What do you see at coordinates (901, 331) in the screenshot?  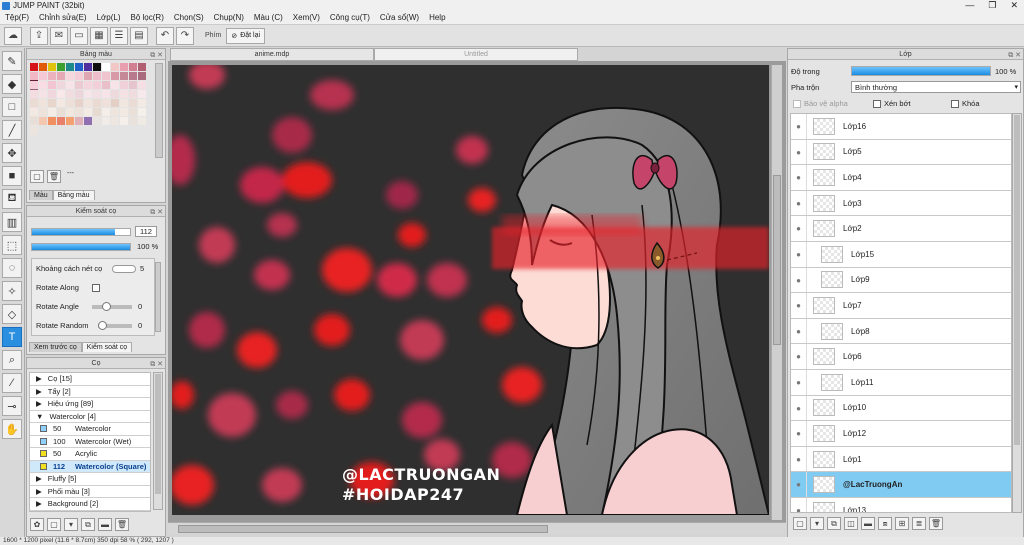 I see `layer-row: ● Lớp8` at bounding box center [901, 331].